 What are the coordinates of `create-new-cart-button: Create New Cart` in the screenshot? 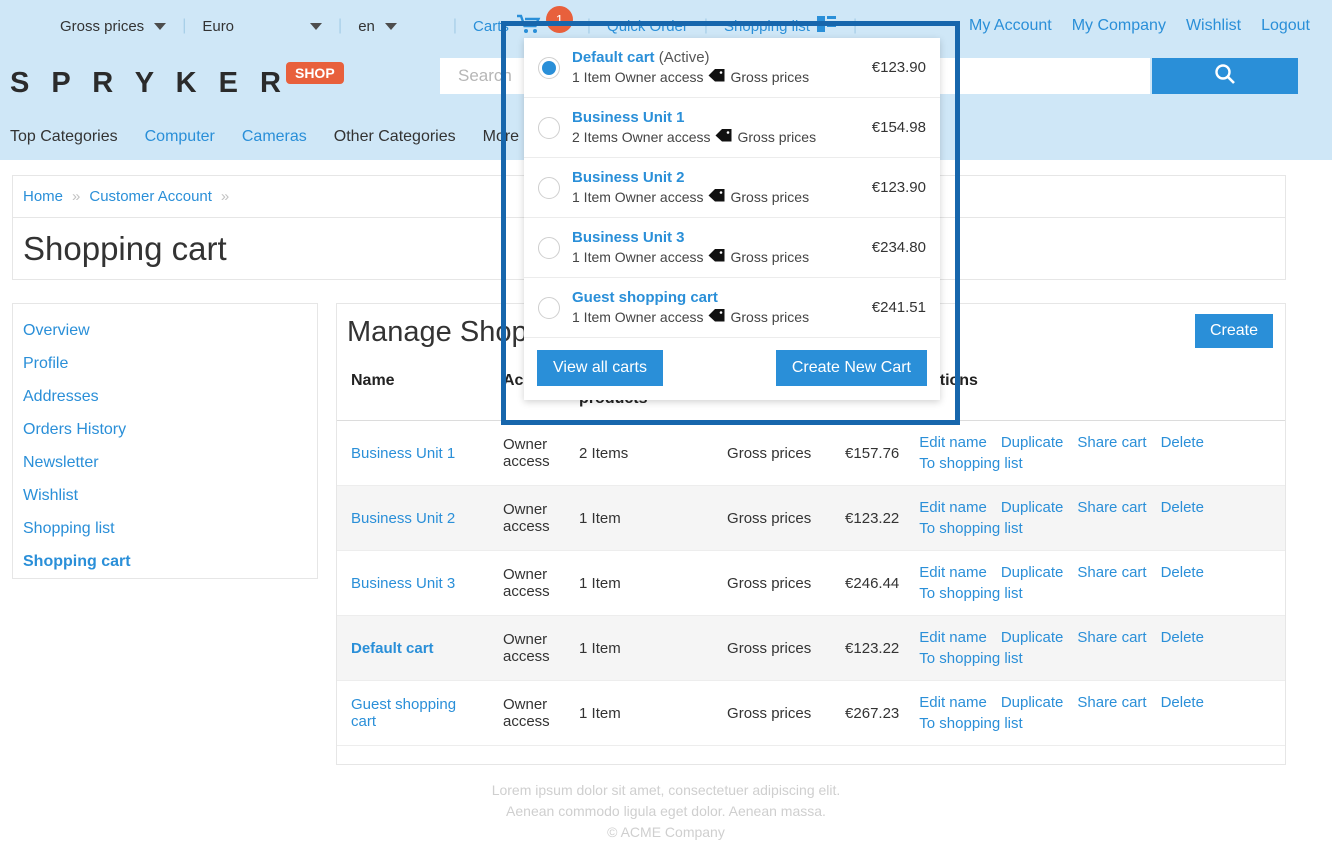 It's located at (851, 368).